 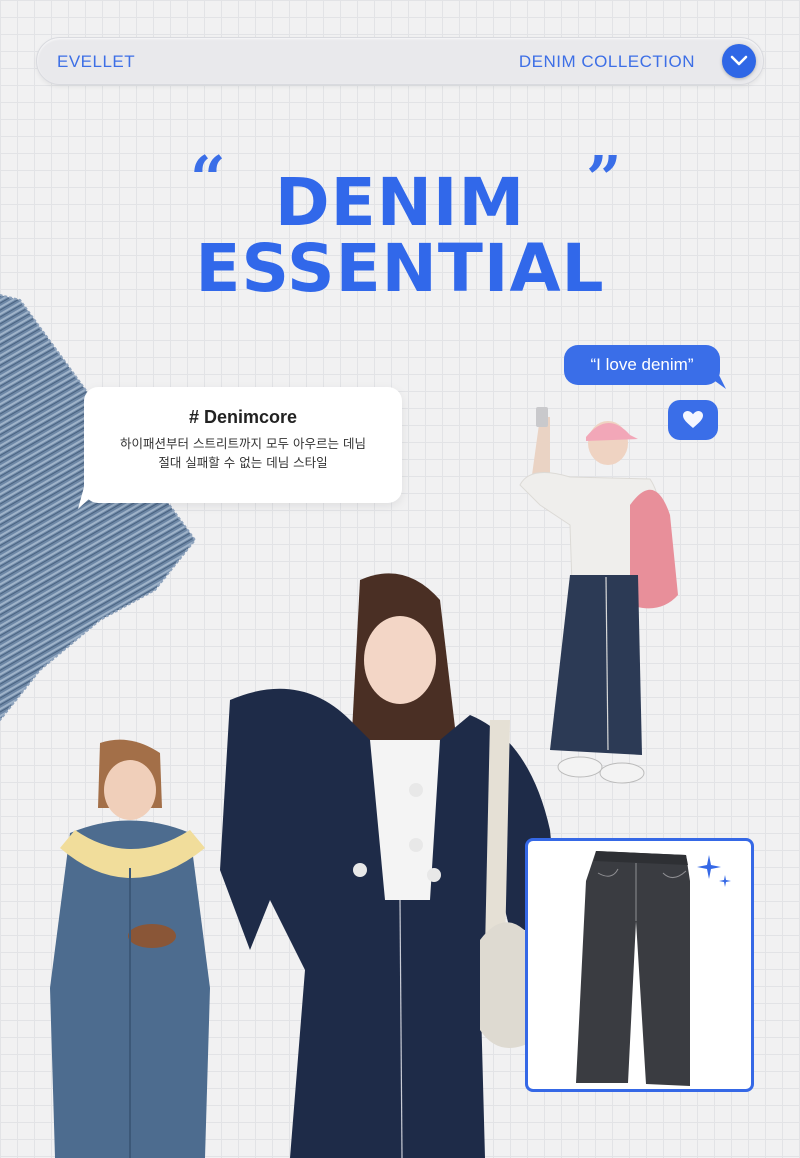 I want to click on headline-line-1: DENIM, so click(x=400, y=202).